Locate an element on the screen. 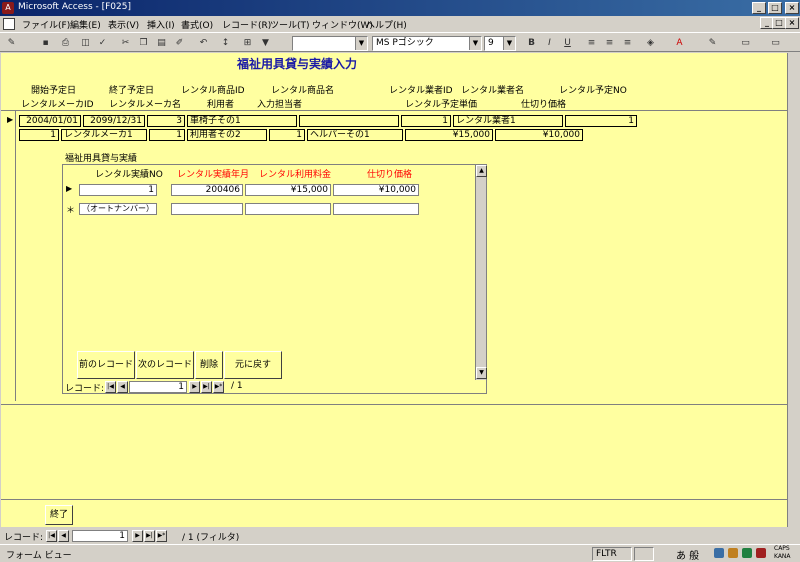 Image resolution: width=800 pixels, height=562 pixels. record-selector-icon: ▶ is located at coordinates (10, 119).